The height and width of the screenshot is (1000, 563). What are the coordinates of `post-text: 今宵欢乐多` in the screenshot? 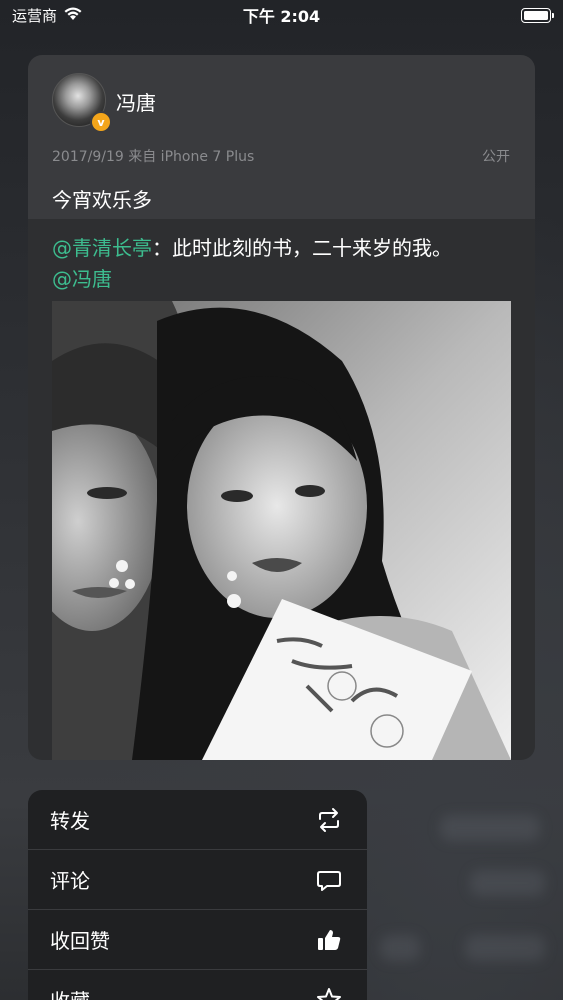 It's located at (102, 200).